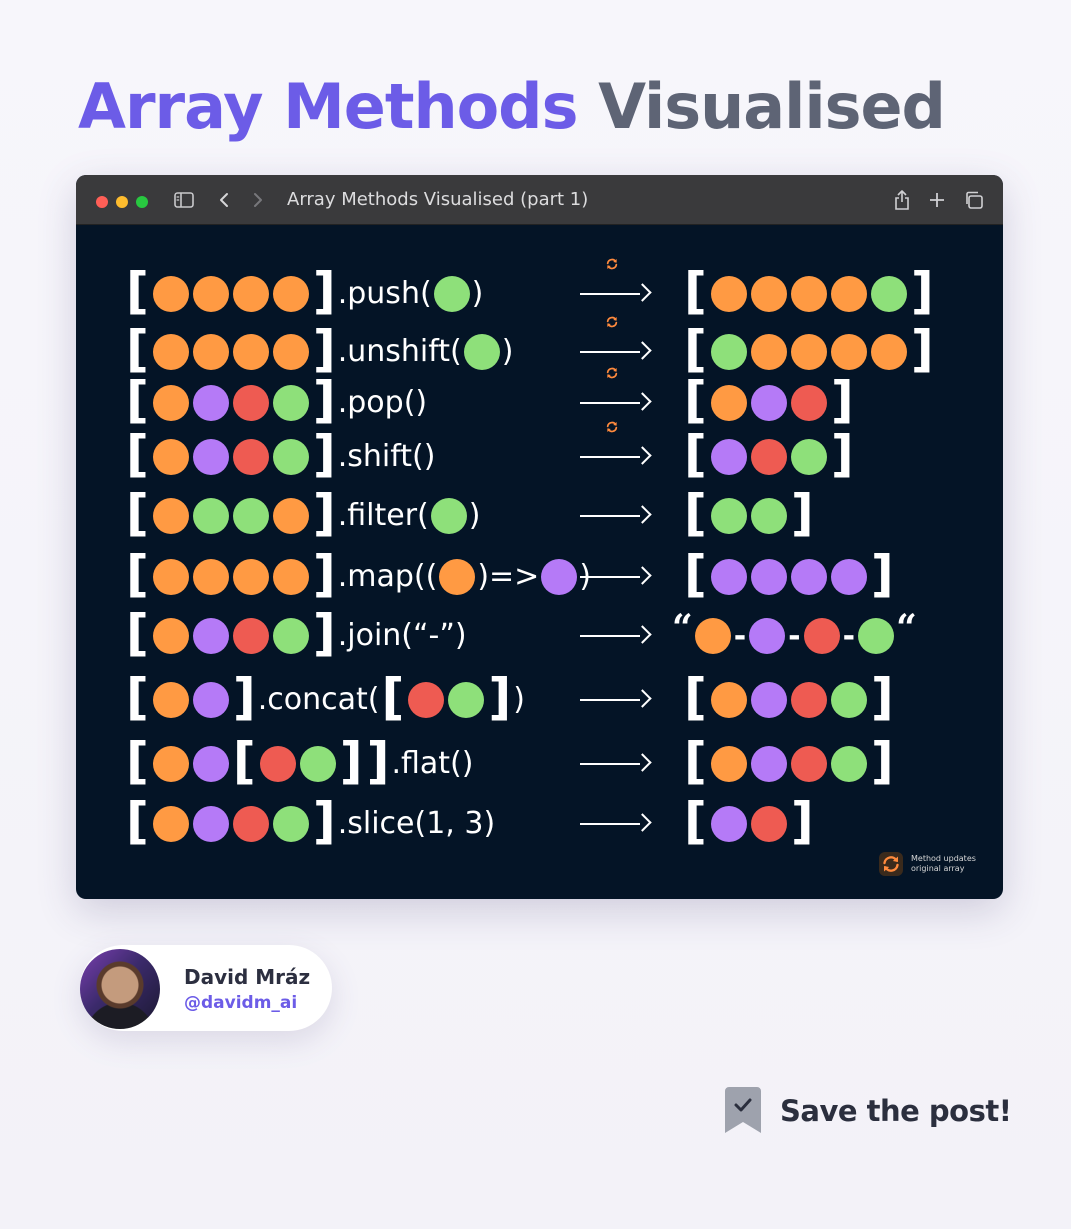 The image size is (1071, 1229). What do you see at coordinates (258, 200) in the screenshot?
I see `forward-icon` at bounding box center [258, 200].